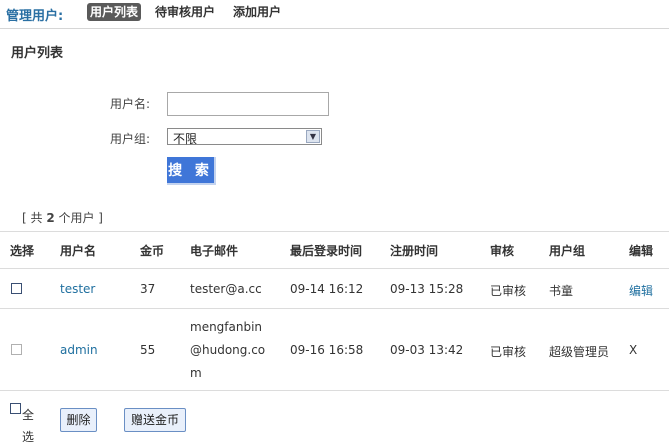 The image size is (669, 448). I want to click on tab-pending-users: 待审核用户, so click(185, 12).